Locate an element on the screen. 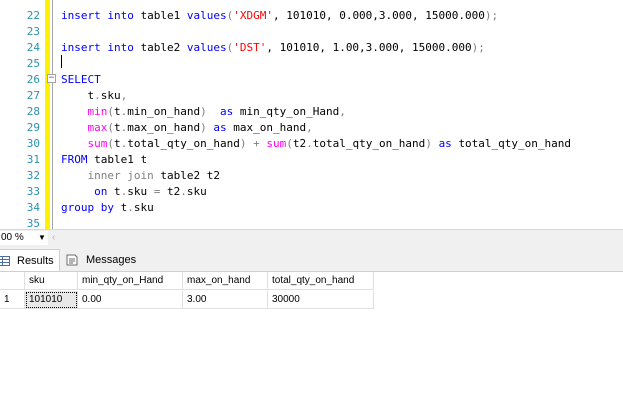 Image resolution: width=623 pixels, height=418 pixels. code-token: table2 t2 is located at coordinates (190, 175).